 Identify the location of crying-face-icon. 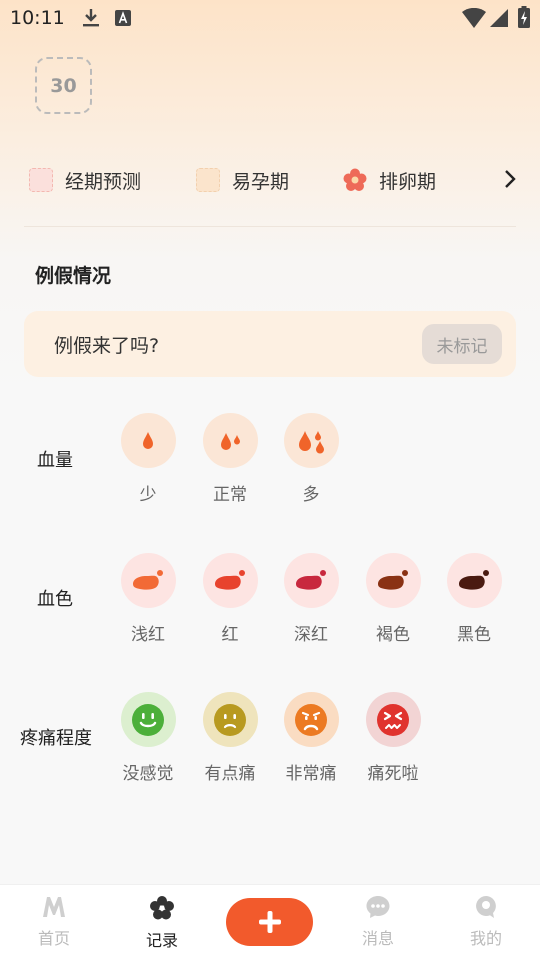
(393, 719).